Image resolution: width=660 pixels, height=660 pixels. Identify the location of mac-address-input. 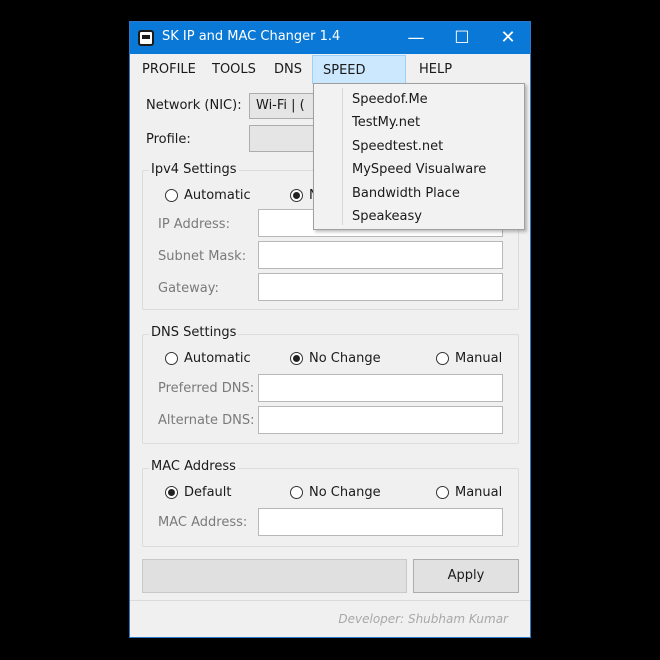
(380, 522).